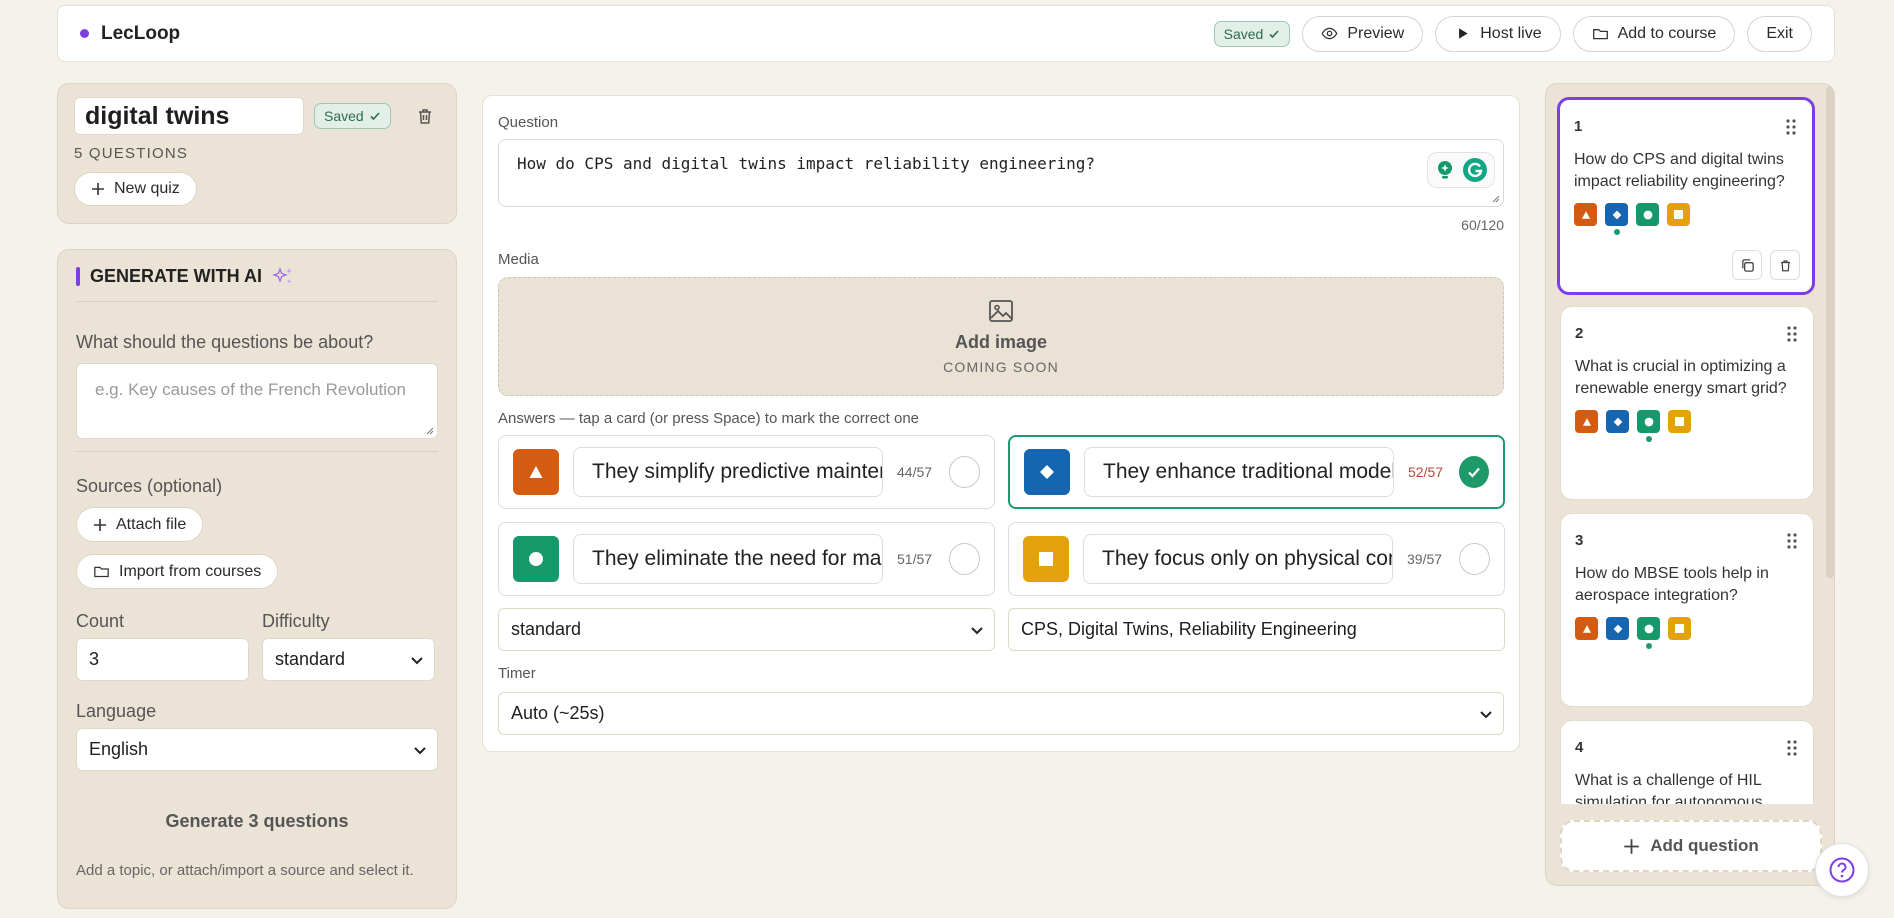 This screenshot has width=1894, height=918. I want to click on add-to-course-button: Add to course, so click(1654, 33).